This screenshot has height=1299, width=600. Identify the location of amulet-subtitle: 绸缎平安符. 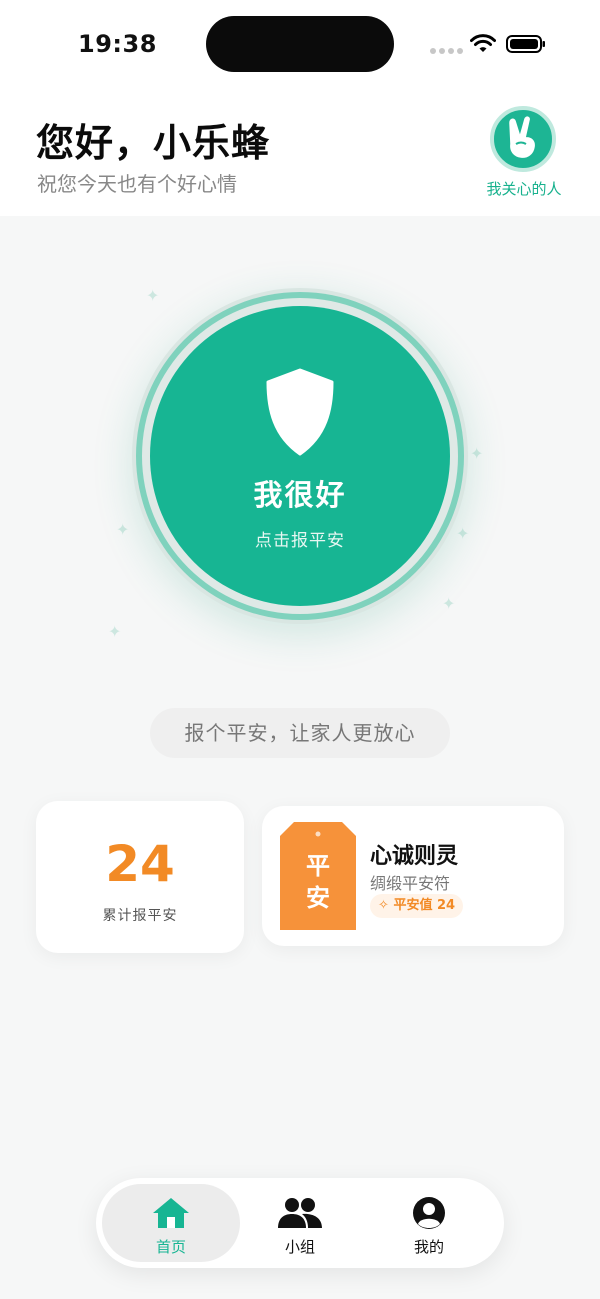
(410, 883).